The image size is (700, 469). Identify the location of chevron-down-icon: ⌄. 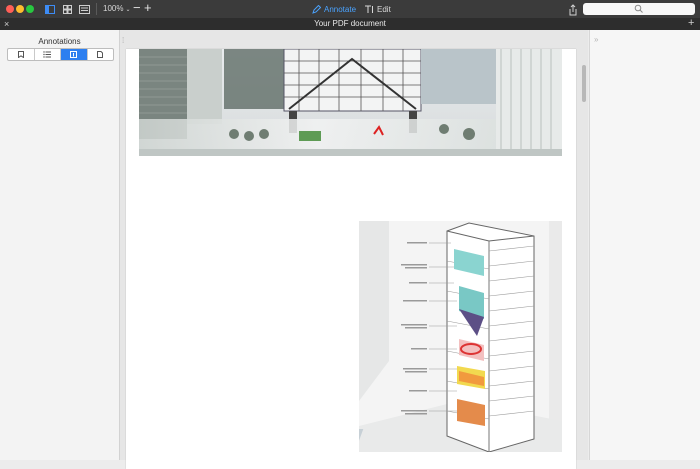
(128, 10).